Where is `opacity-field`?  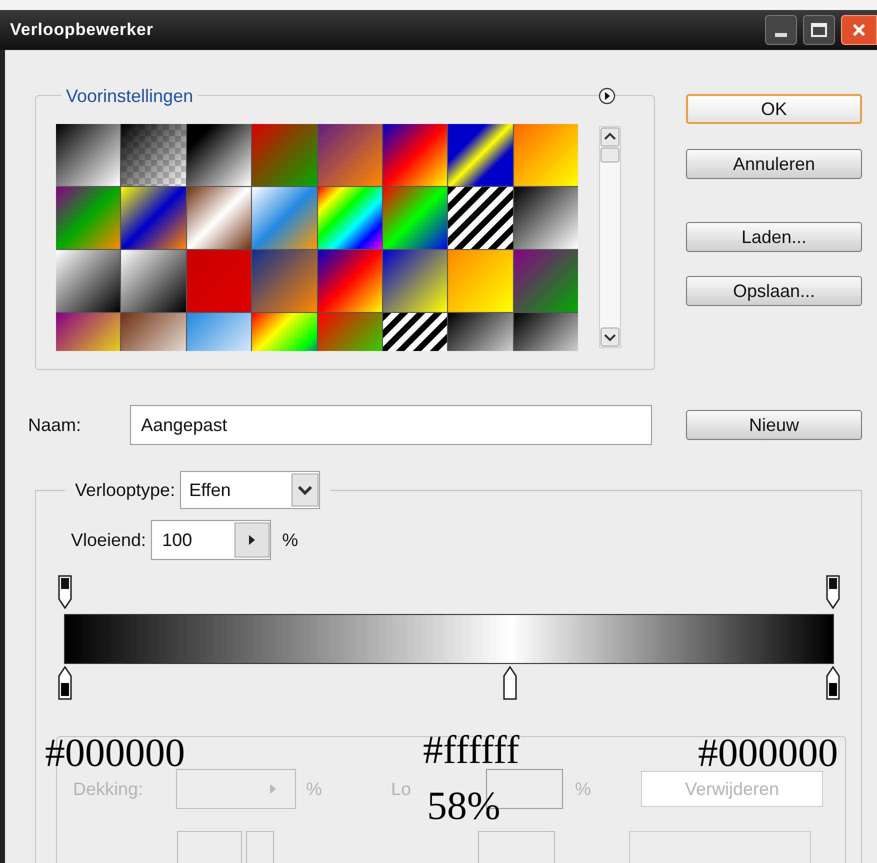
opacity-field is located at coordinates (236, 789).